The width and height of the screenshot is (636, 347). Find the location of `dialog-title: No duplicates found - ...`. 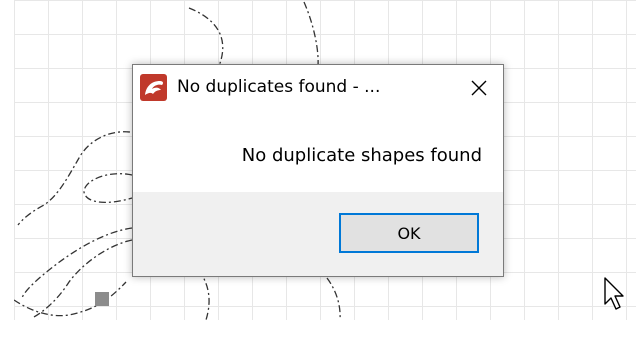

dialog-title: No duplicates found - ... is located at coordinates (279, 87).